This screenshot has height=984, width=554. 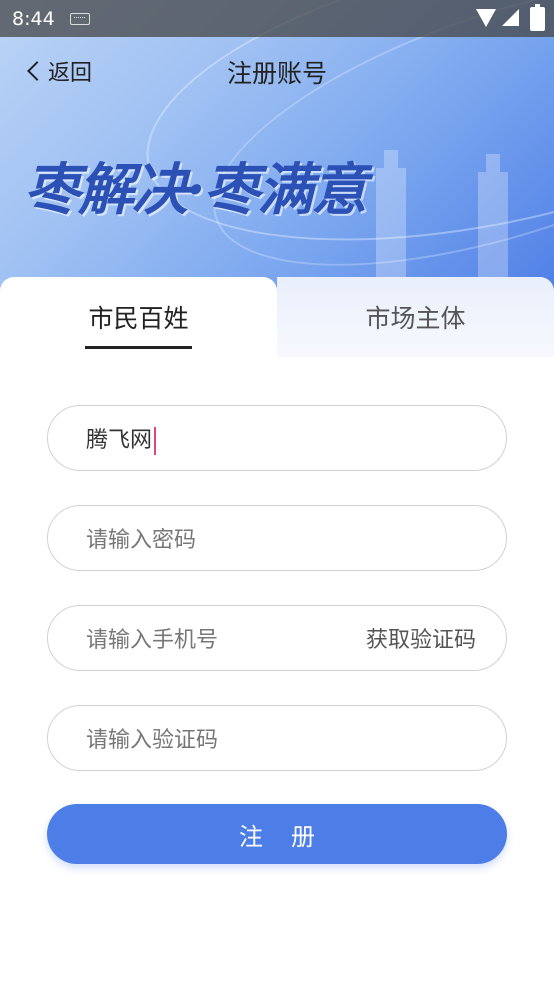 What do you see at coordinates (510, 17) in the screenshot?
I see `signal-icon` at bounding box center [510, 17].